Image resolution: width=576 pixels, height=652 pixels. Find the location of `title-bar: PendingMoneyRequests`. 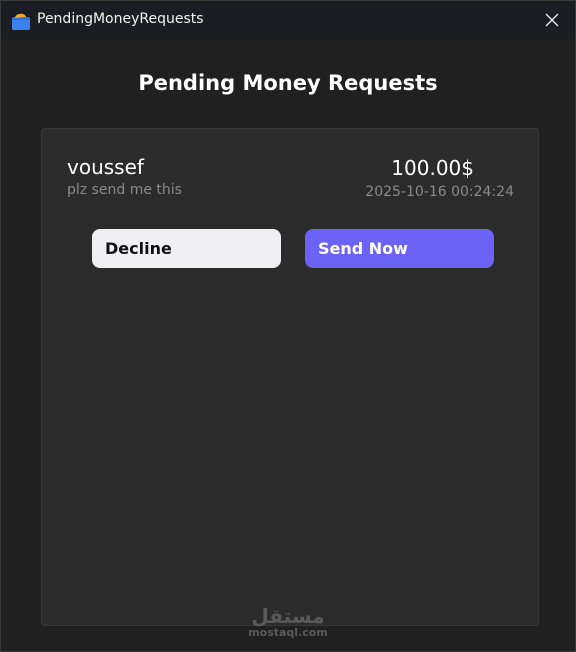

title-bar: PendingMoneyRequests is located at coordinates (288, 20).